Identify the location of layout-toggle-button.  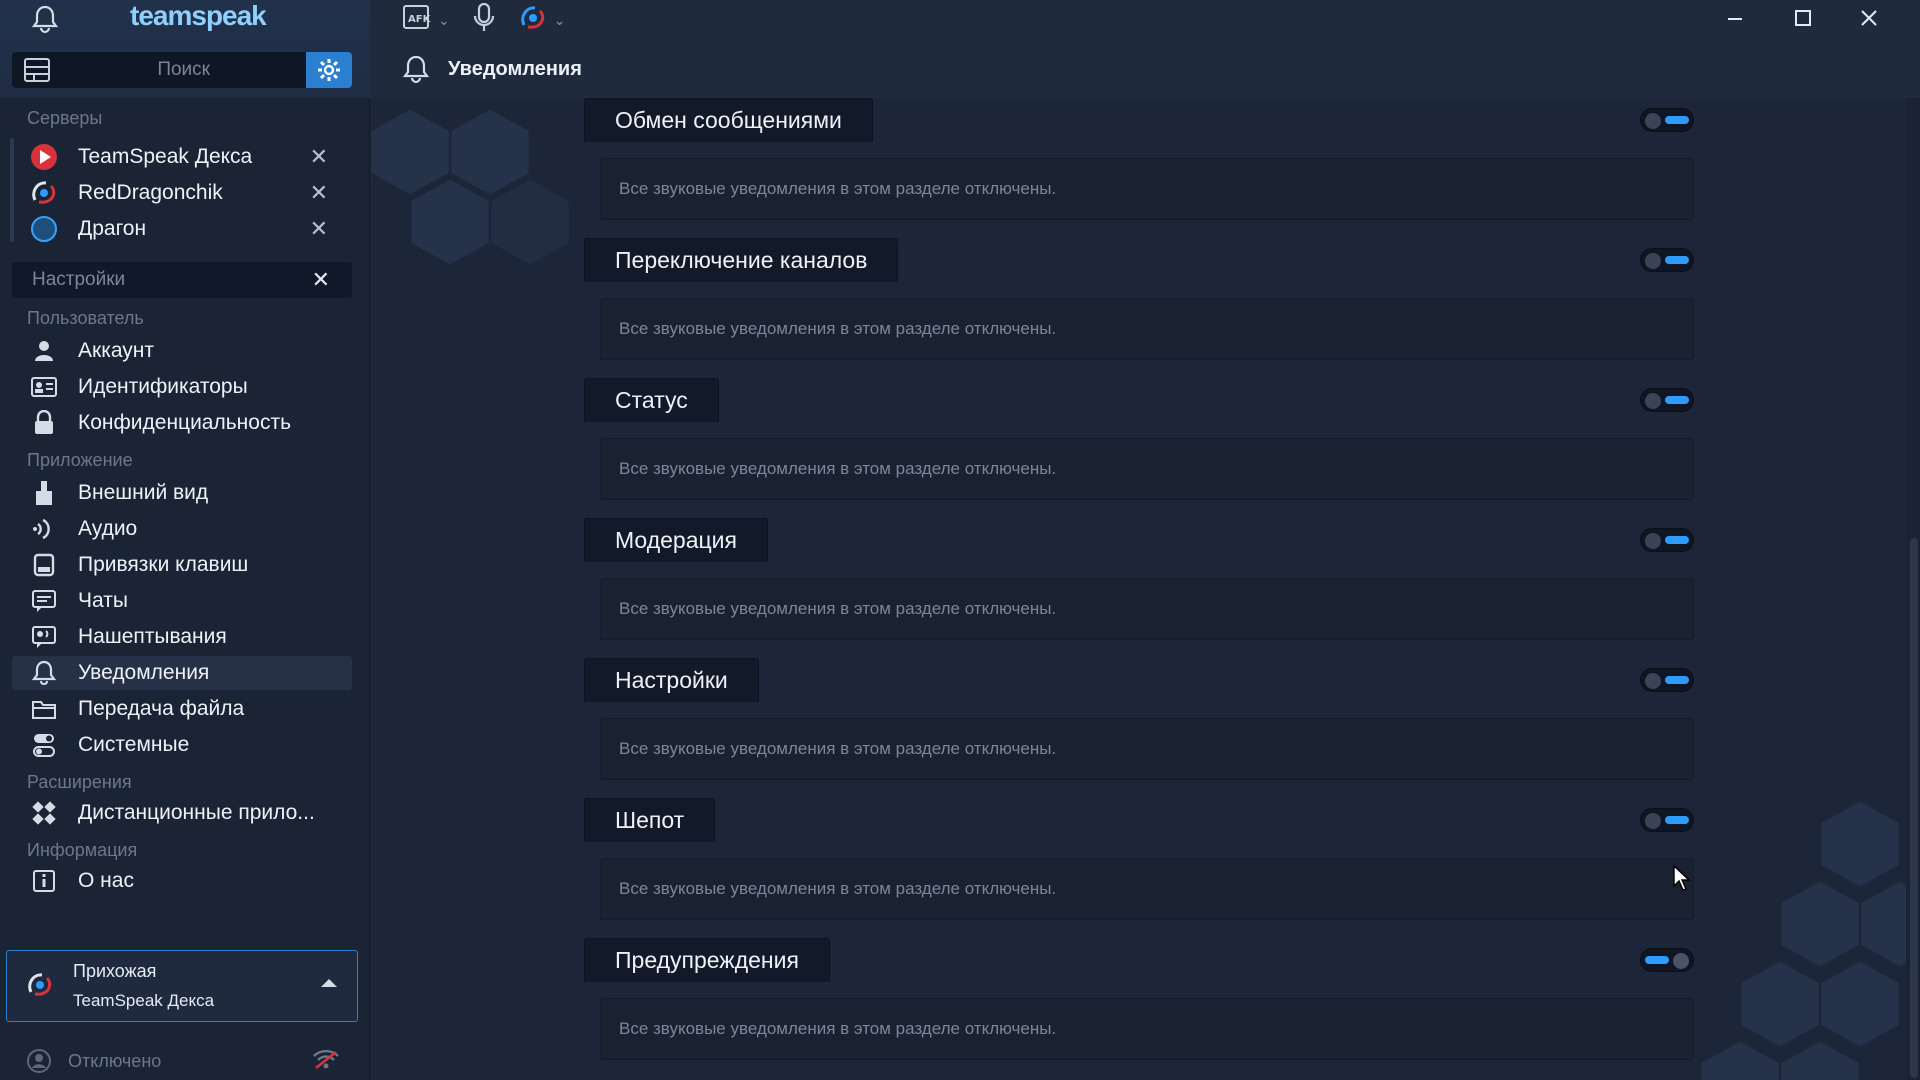
(36, 70).